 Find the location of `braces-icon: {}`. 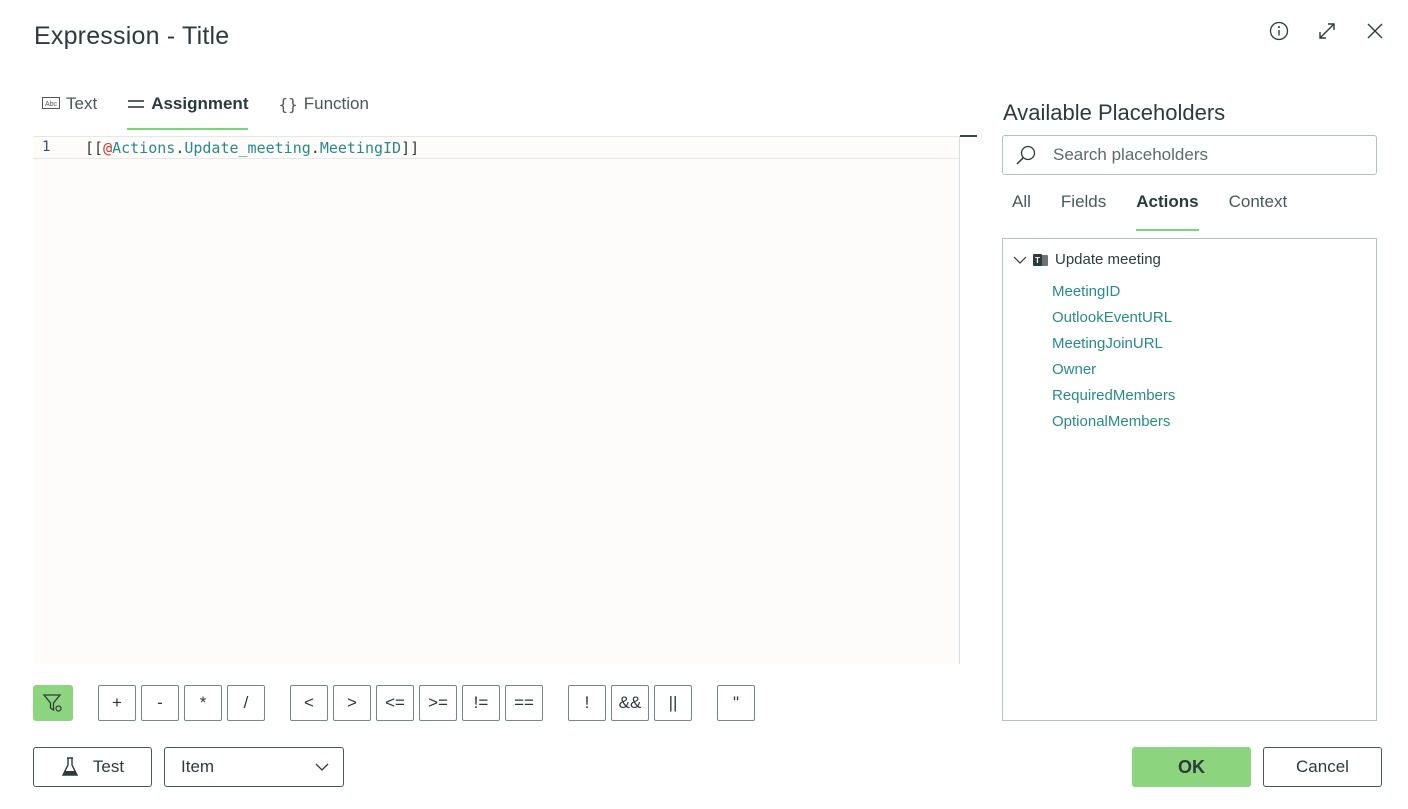

braces-icon: {} is located at coordinates (288, 104).